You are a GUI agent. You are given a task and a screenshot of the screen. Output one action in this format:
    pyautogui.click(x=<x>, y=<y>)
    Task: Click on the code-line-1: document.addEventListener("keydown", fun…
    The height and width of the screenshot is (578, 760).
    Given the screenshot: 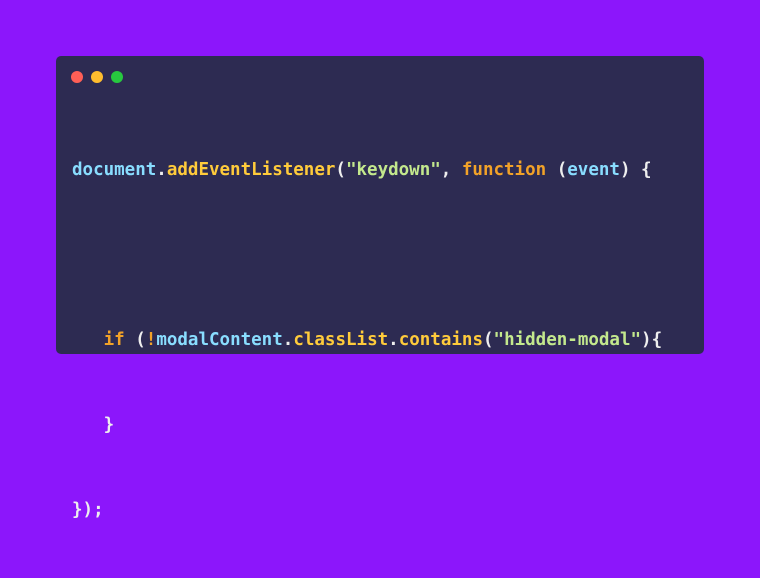 What is the action you would take?
    pyautogui.click(x=367, y=175)
    